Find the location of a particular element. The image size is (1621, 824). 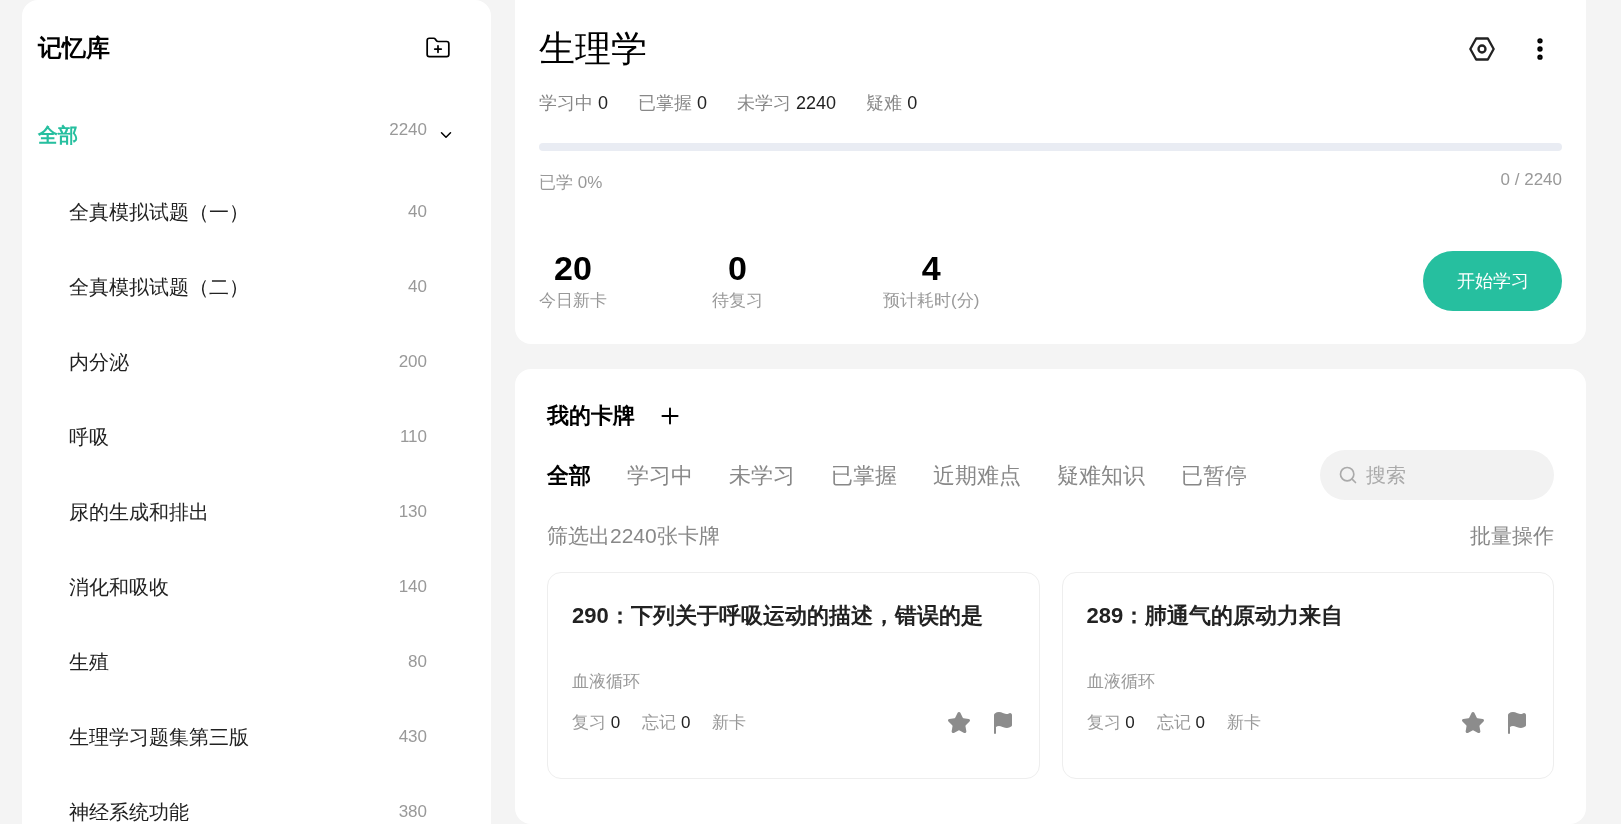

sidebar-item: 消化和吸收 140 is located at coordinates (256, 586).